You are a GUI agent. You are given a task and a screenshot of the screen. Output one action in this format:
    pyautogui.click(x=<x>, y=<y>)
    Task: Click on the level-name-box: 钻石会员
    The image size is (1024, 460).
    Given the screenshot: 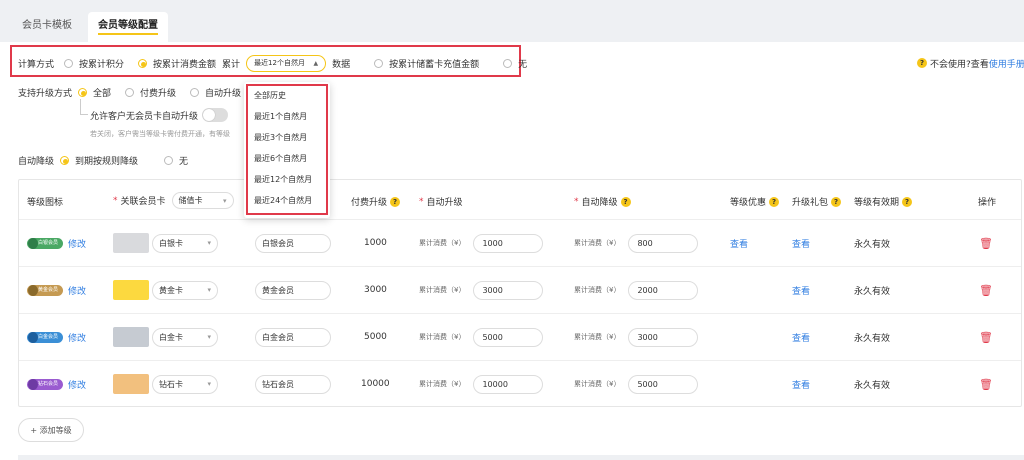 What is the action you would take?
    pyautogui.click(x=293, y=384)
    